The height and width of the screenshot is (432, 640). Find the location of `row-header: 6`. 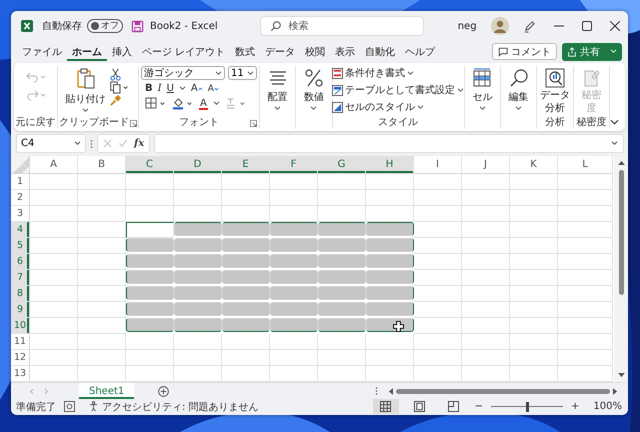

row-header: 6 is located at coordinates (20, 262).